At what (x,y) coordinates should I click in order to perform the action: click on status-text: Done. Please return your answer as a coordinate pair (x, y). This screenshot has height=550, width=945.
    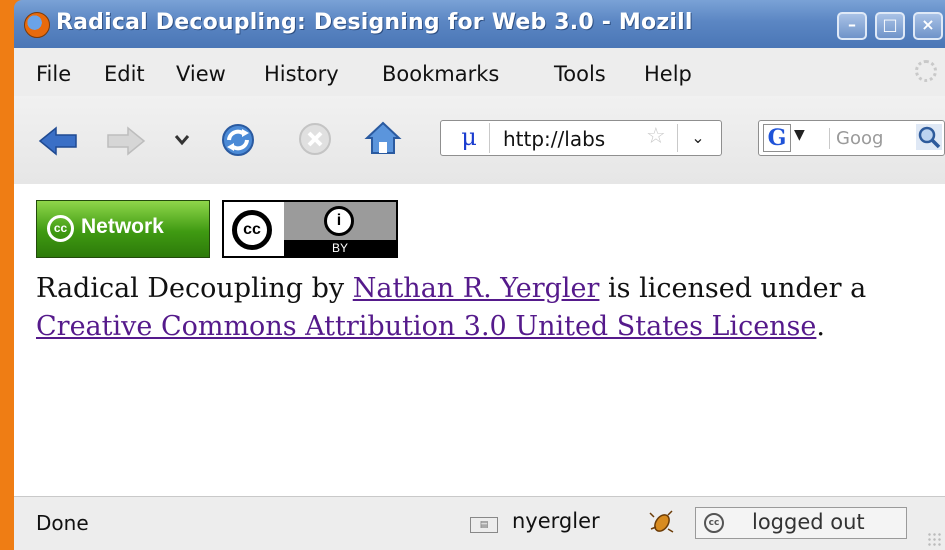
    Looking at the image, I should click on (62, 523).